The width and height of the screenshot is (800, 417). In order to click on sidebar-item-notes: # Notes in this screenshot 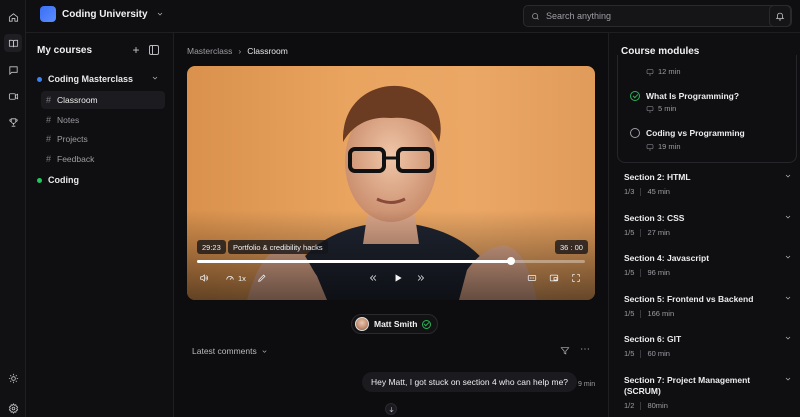, I will do `click(103, 120)`.